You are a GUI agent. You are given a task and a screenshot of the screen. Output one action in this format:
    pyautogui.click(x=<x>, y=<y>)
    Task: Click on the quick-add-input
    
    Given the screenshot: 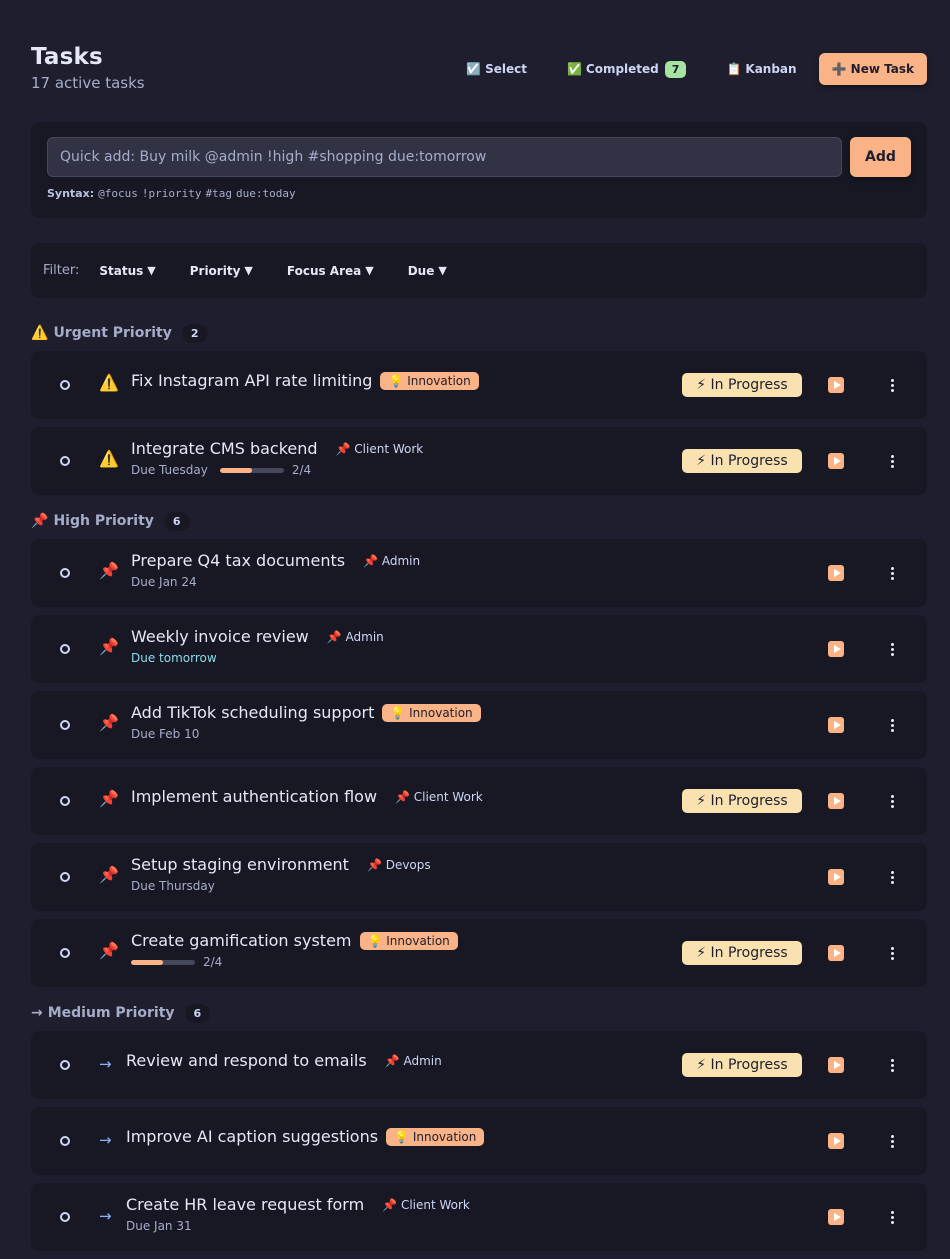 What is the action you would take?
    pyautogui.click(x=444, y=157)
    